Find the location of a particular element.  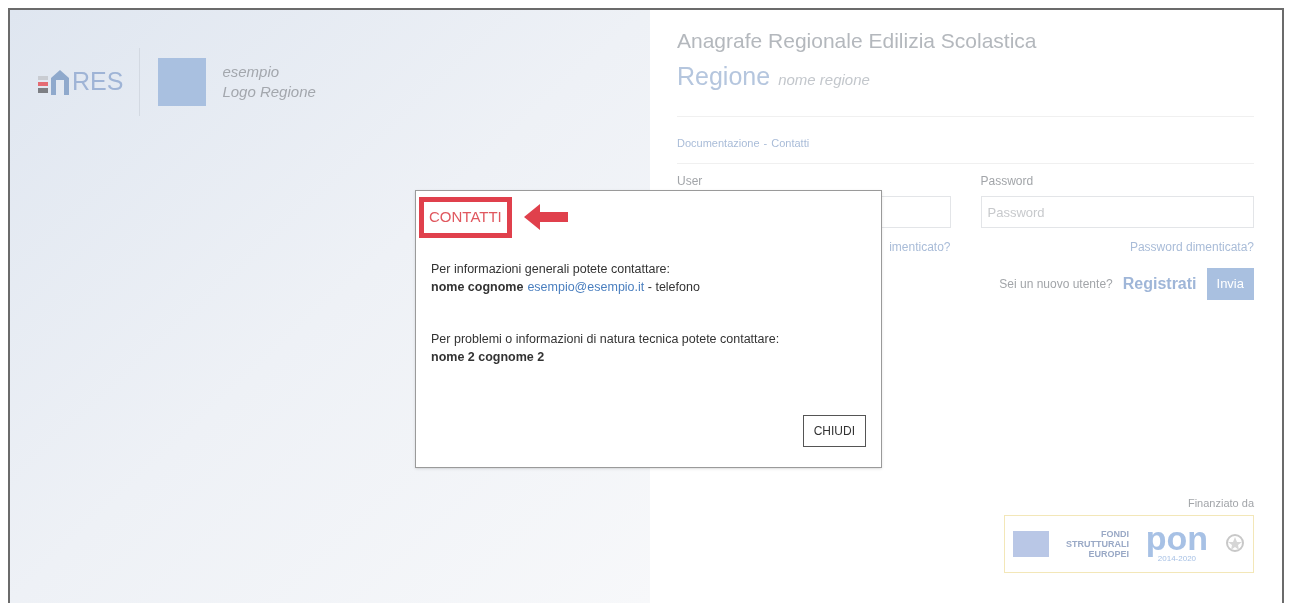

region-label: Regione is located at coordinates (724, 76).